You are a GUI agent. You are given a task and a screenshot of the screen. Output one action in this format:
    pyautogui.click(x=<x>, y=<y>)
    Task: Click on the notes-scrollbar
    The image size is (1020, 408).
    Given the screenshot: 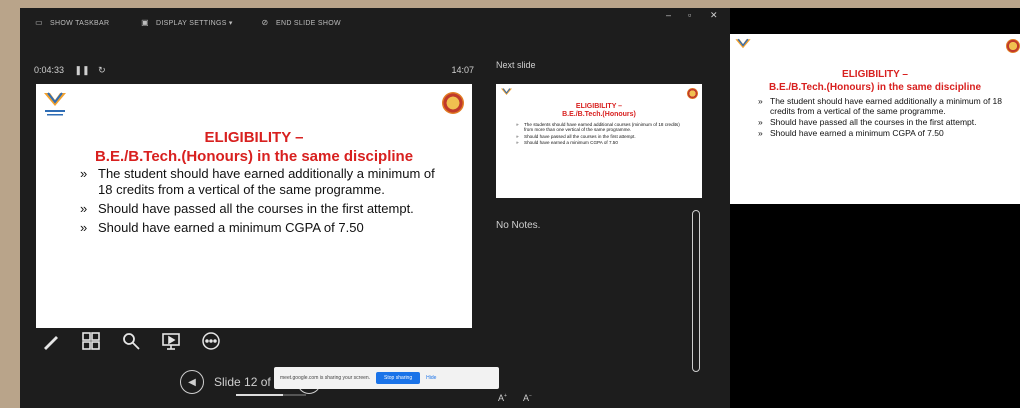 What is the action you would take?
    pyautogui.click(x=696, y=291)
    